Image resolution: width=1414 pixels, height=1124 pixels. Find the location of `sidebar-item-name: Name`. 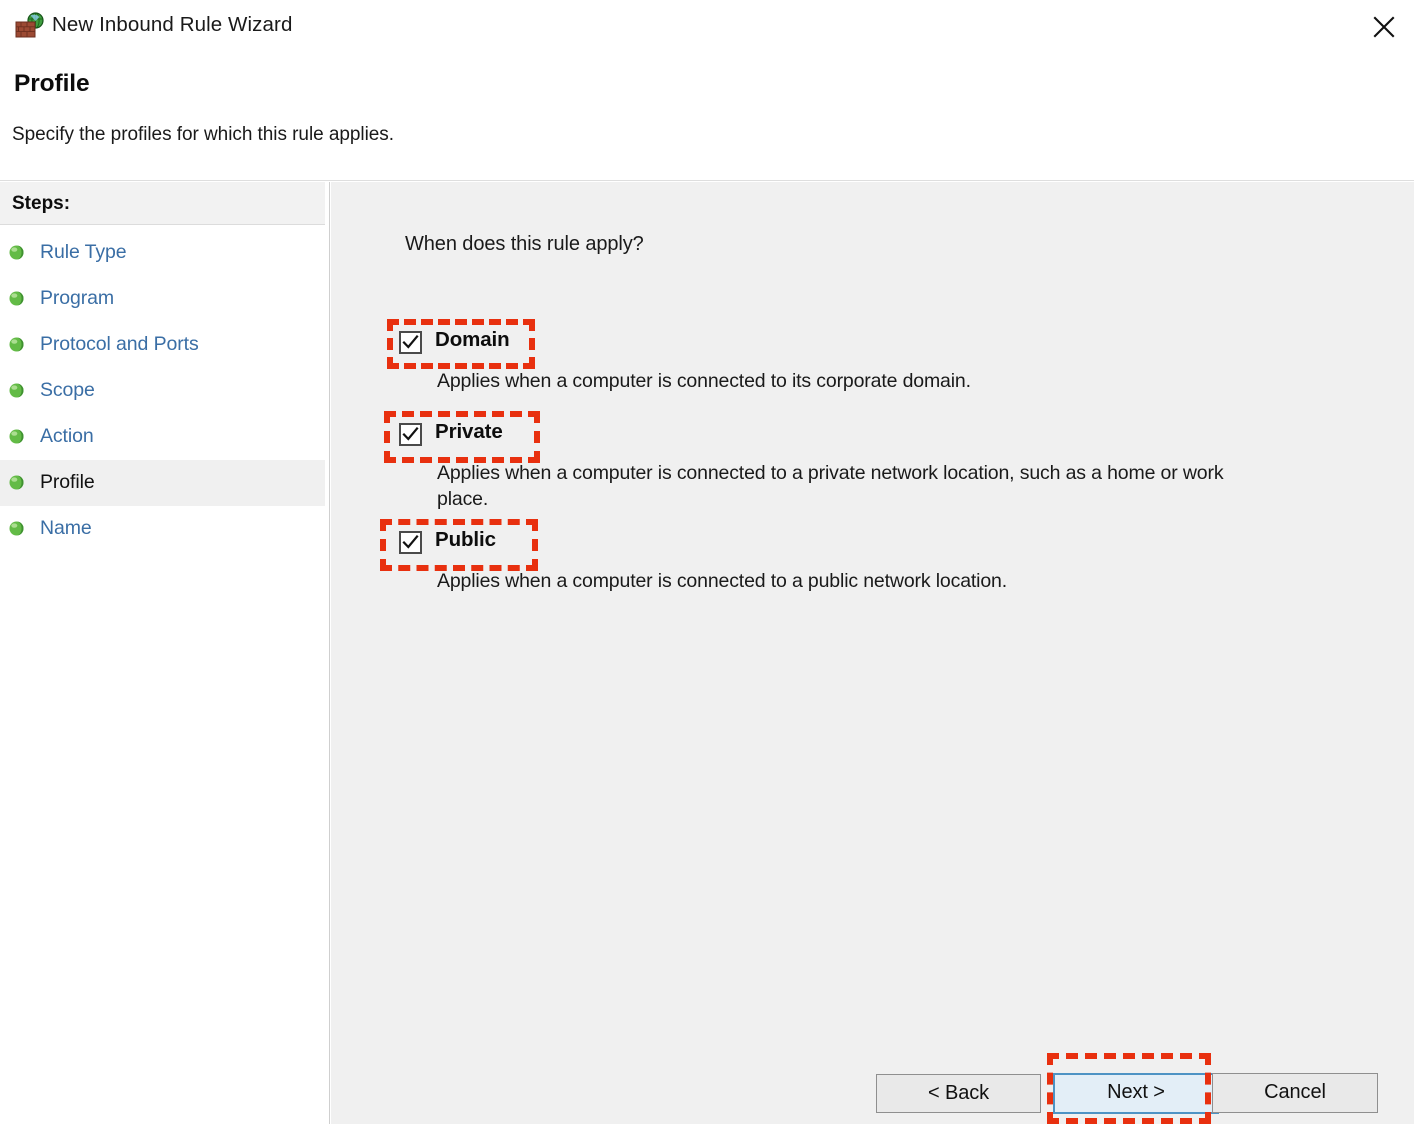

sidebar-item-name: Name is located at coordinates (162, 529).